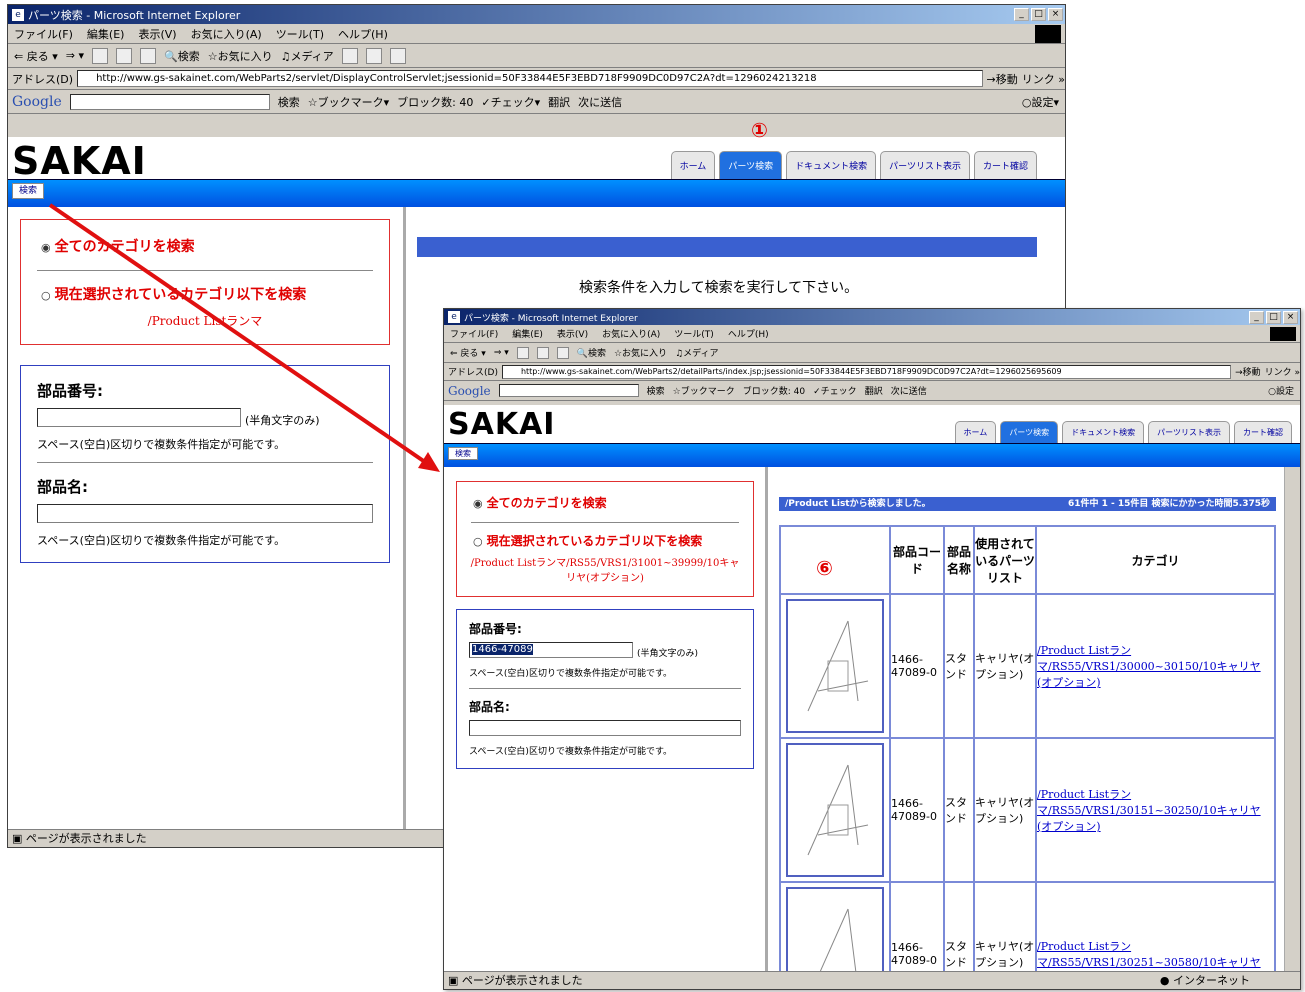  Describe the element at coordinates (397, 55) in the screenshot. I see `print-icon` at that location.